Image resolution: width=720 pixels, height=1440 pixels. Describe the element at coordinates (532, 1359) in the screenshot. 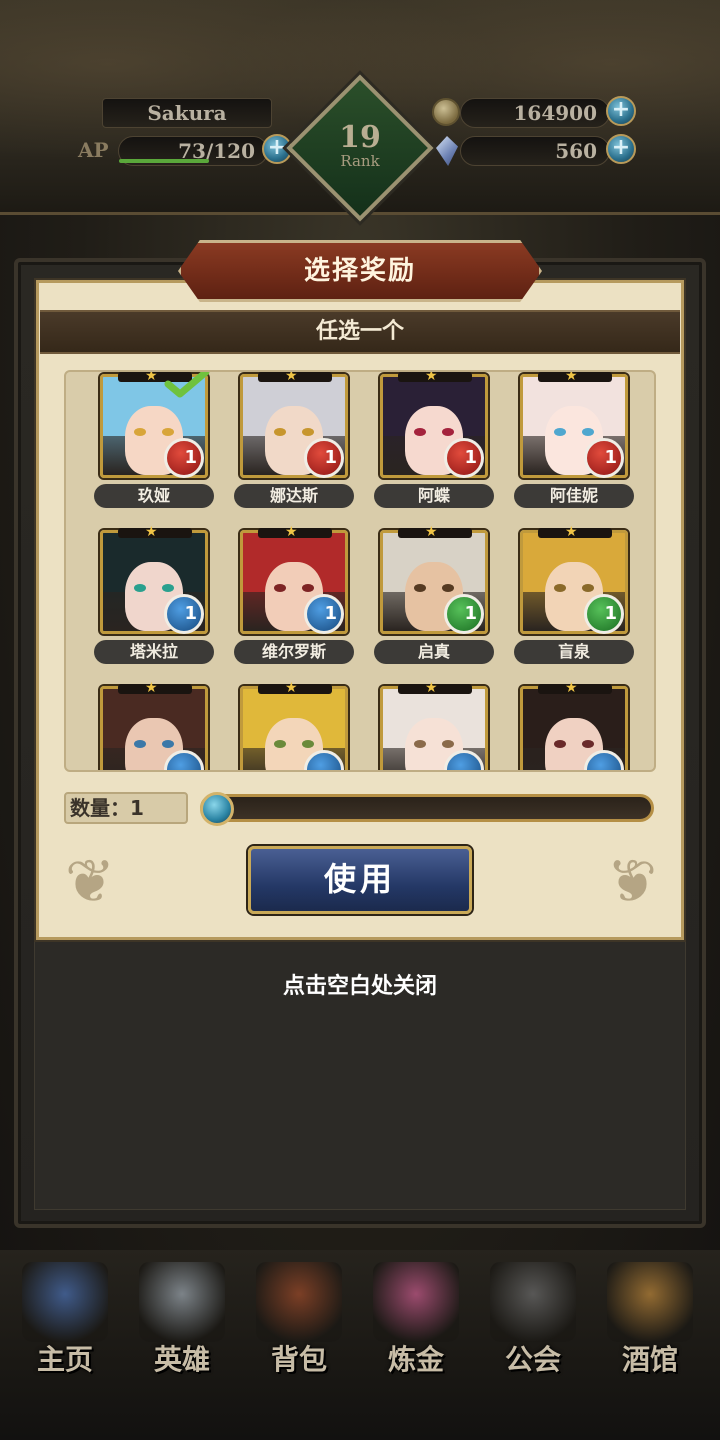

I see `nav-label: 公会` at that location.